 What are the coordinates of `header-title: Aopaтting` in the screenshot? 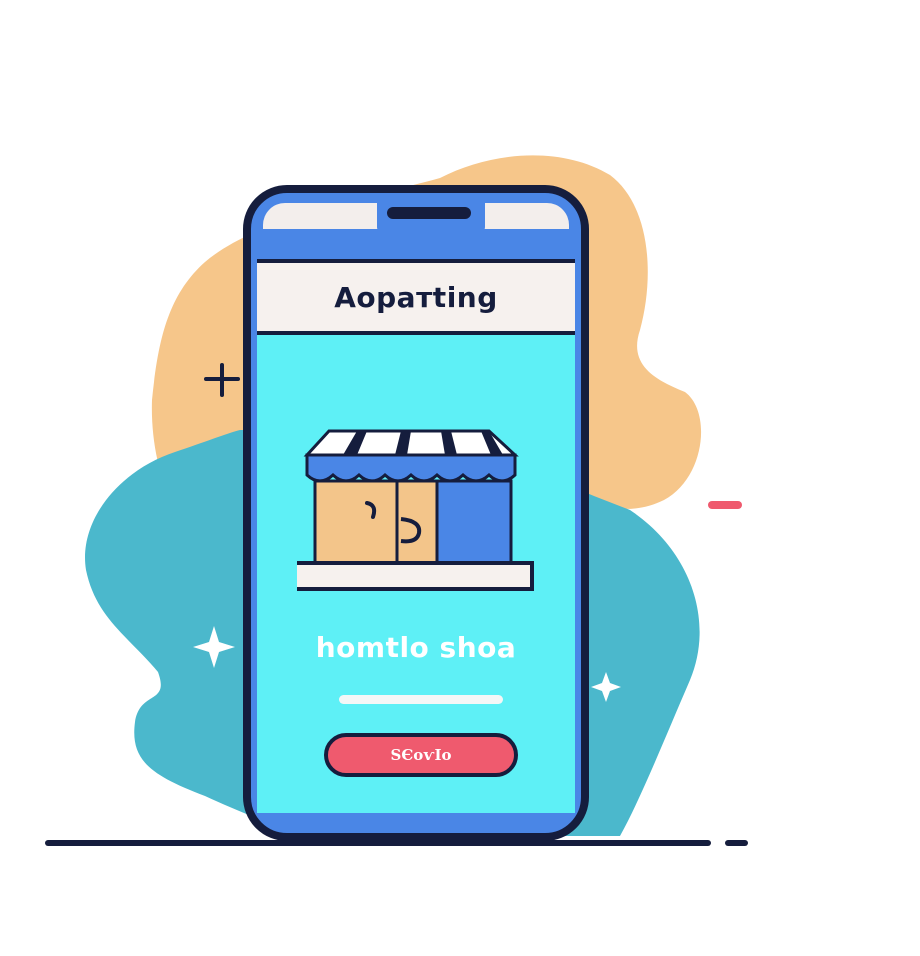 It's located at (416, 297).